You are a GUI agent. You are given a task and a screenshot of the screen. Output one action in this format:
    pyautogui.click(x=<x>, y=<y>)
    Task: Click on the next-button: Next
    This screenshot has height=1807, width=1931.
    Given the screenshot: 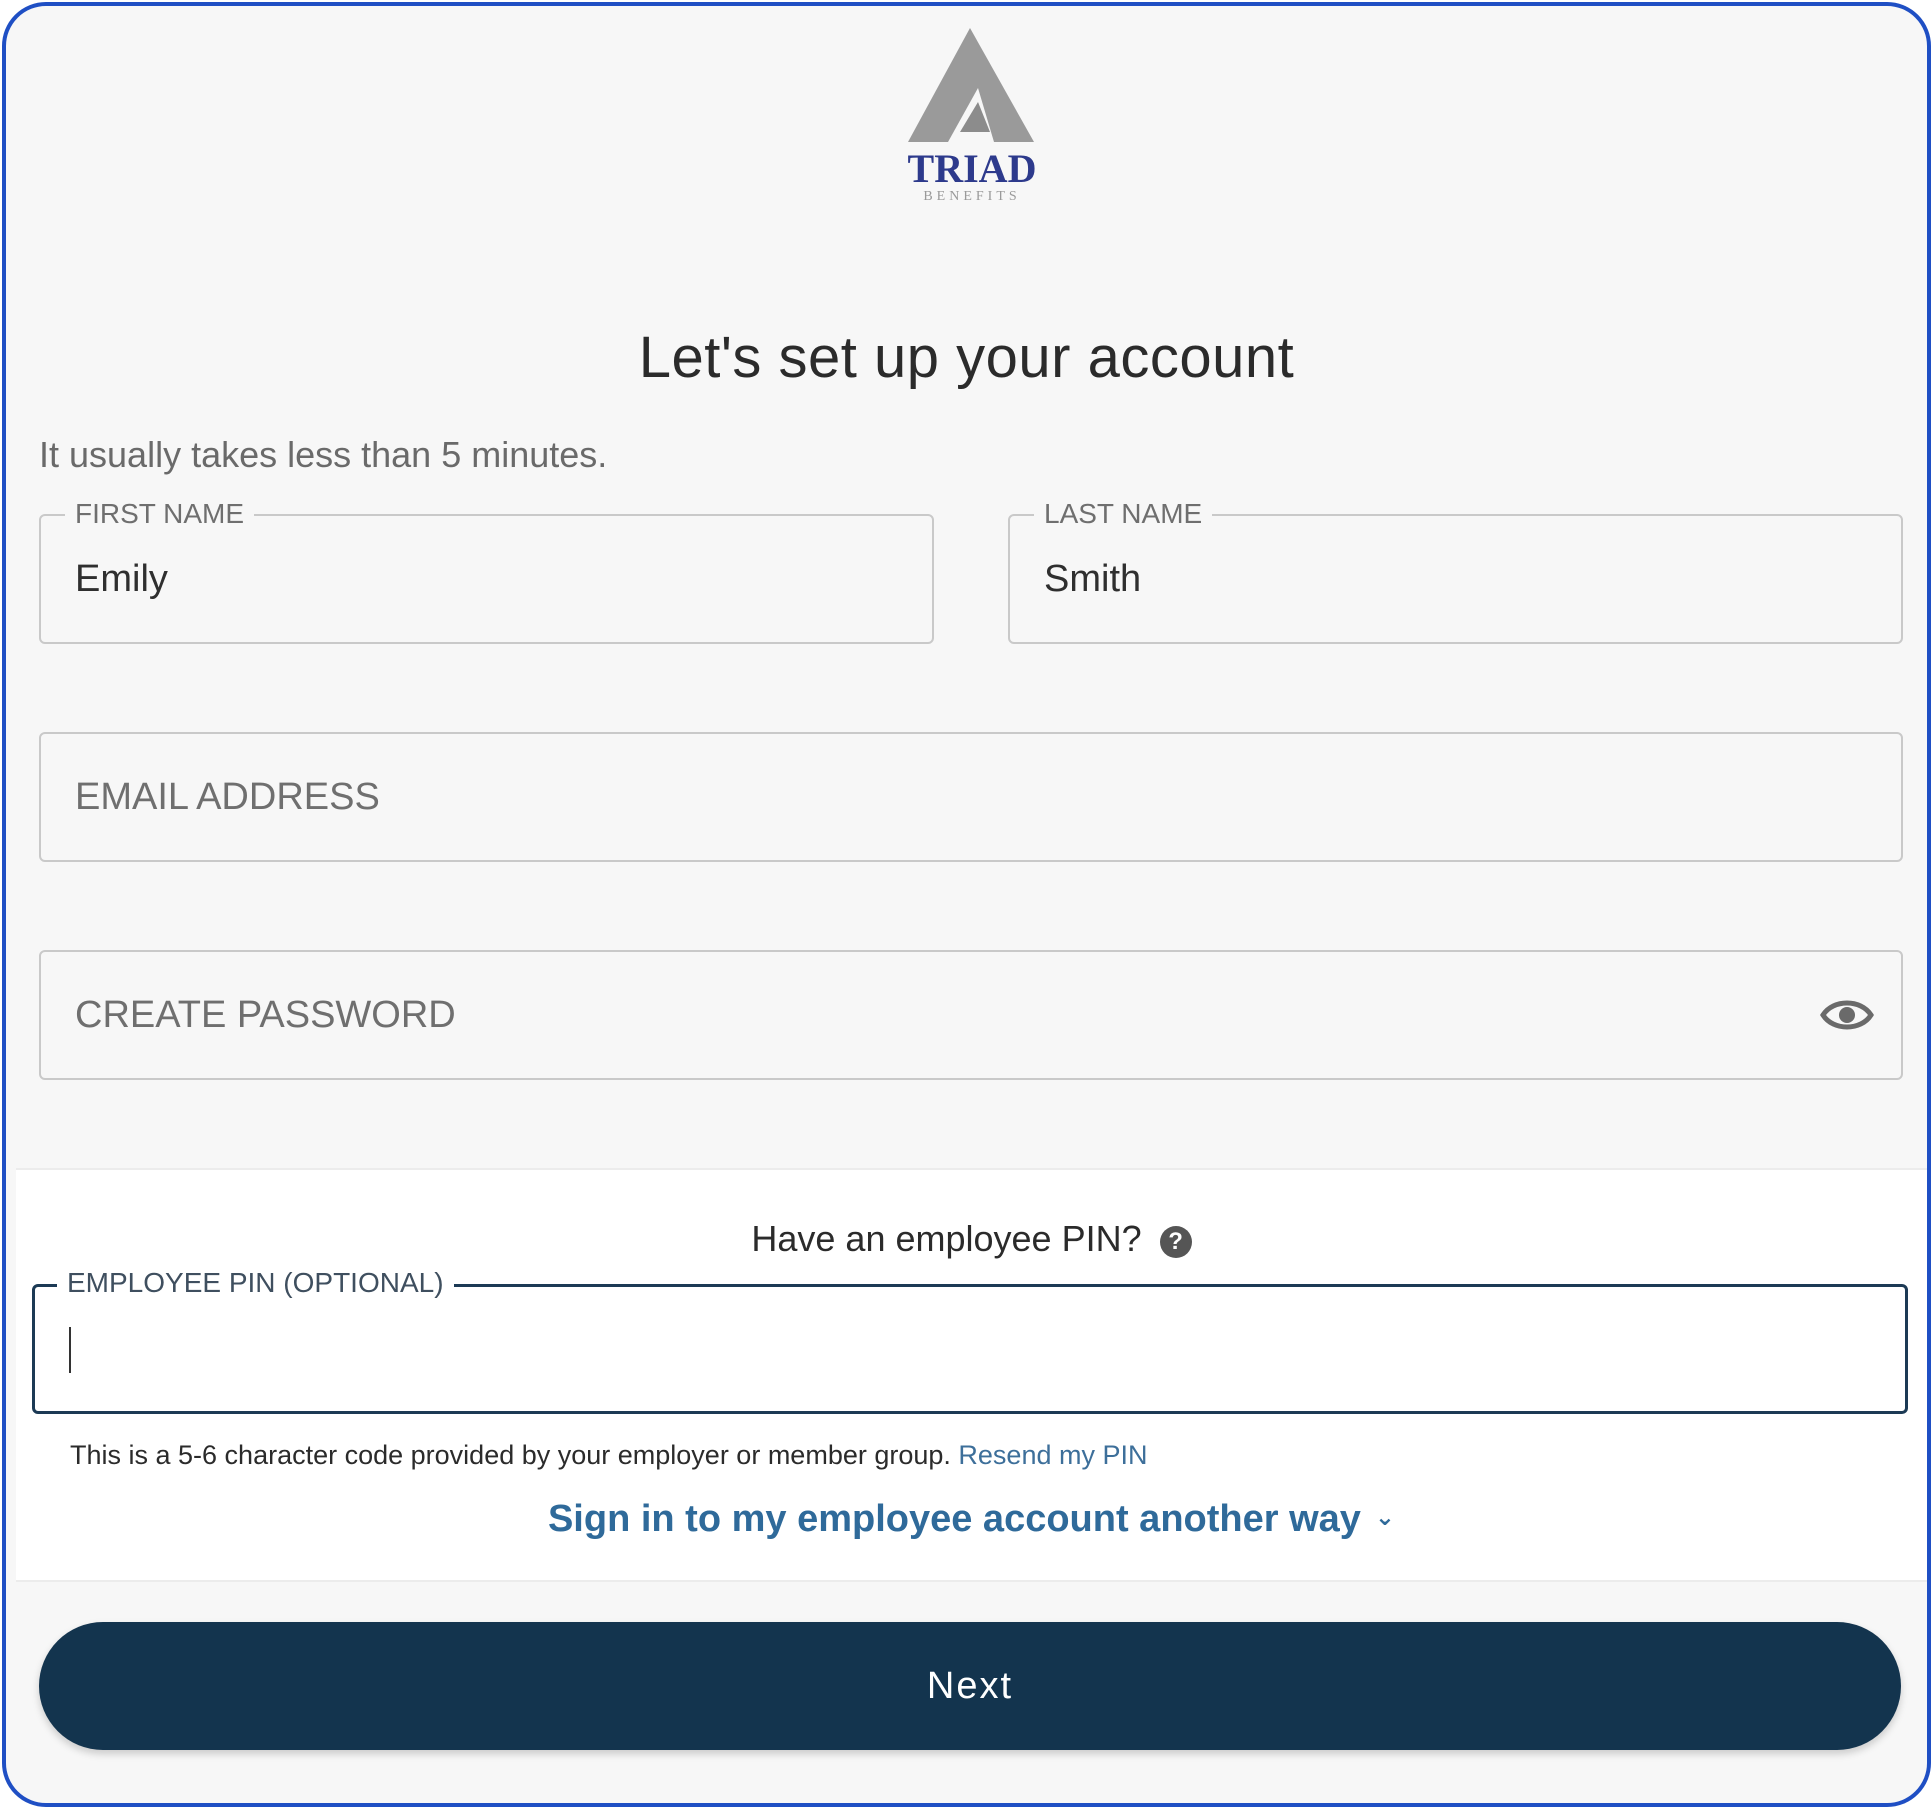 What is the action you would take?
    pyautogui.click(x=970, y=1686)
    